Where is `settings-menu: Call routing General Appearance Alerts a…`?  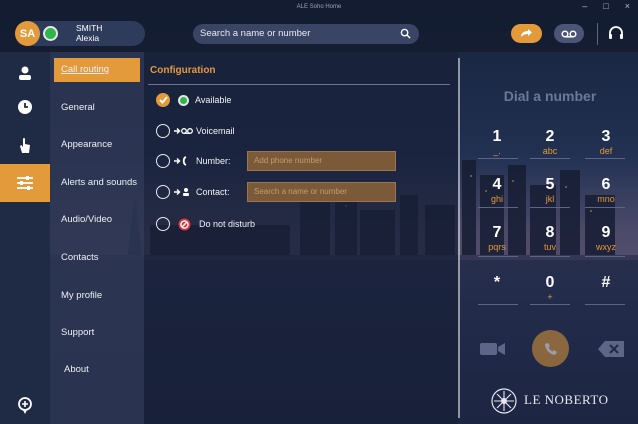
settings-menu: Call routing General Appearance Alerts a… is located at coordinates (97, 238).